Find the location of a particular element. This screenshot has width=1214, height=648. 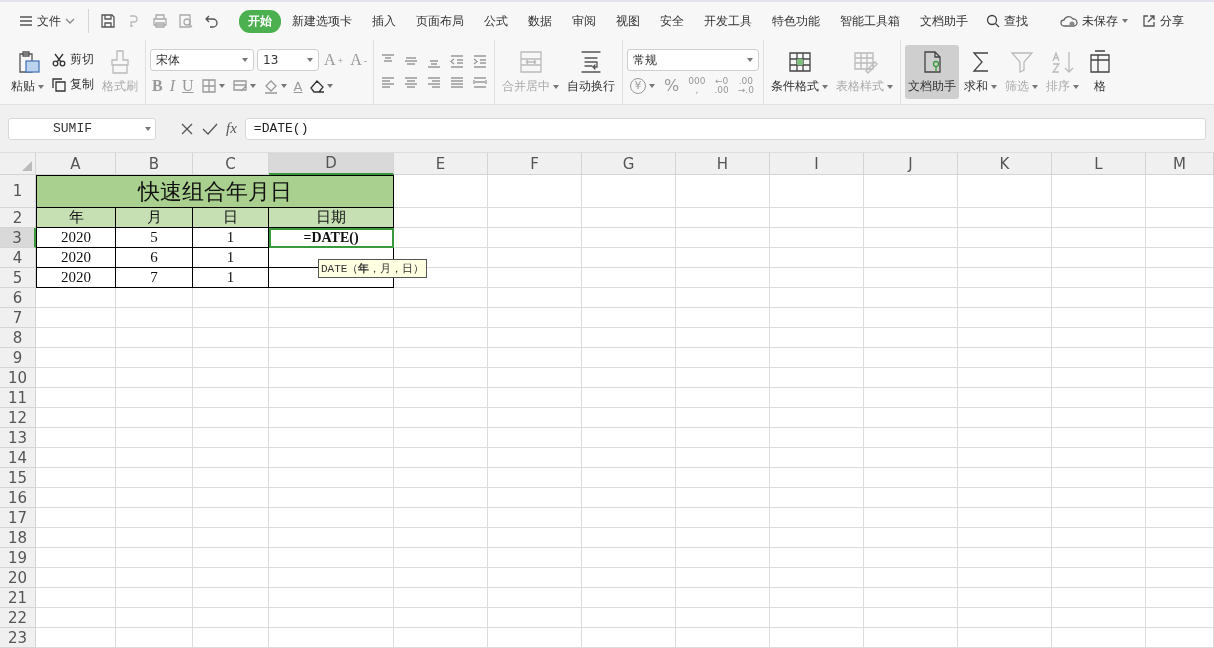

table-cell: 1 is located at coordinates (231, 258).